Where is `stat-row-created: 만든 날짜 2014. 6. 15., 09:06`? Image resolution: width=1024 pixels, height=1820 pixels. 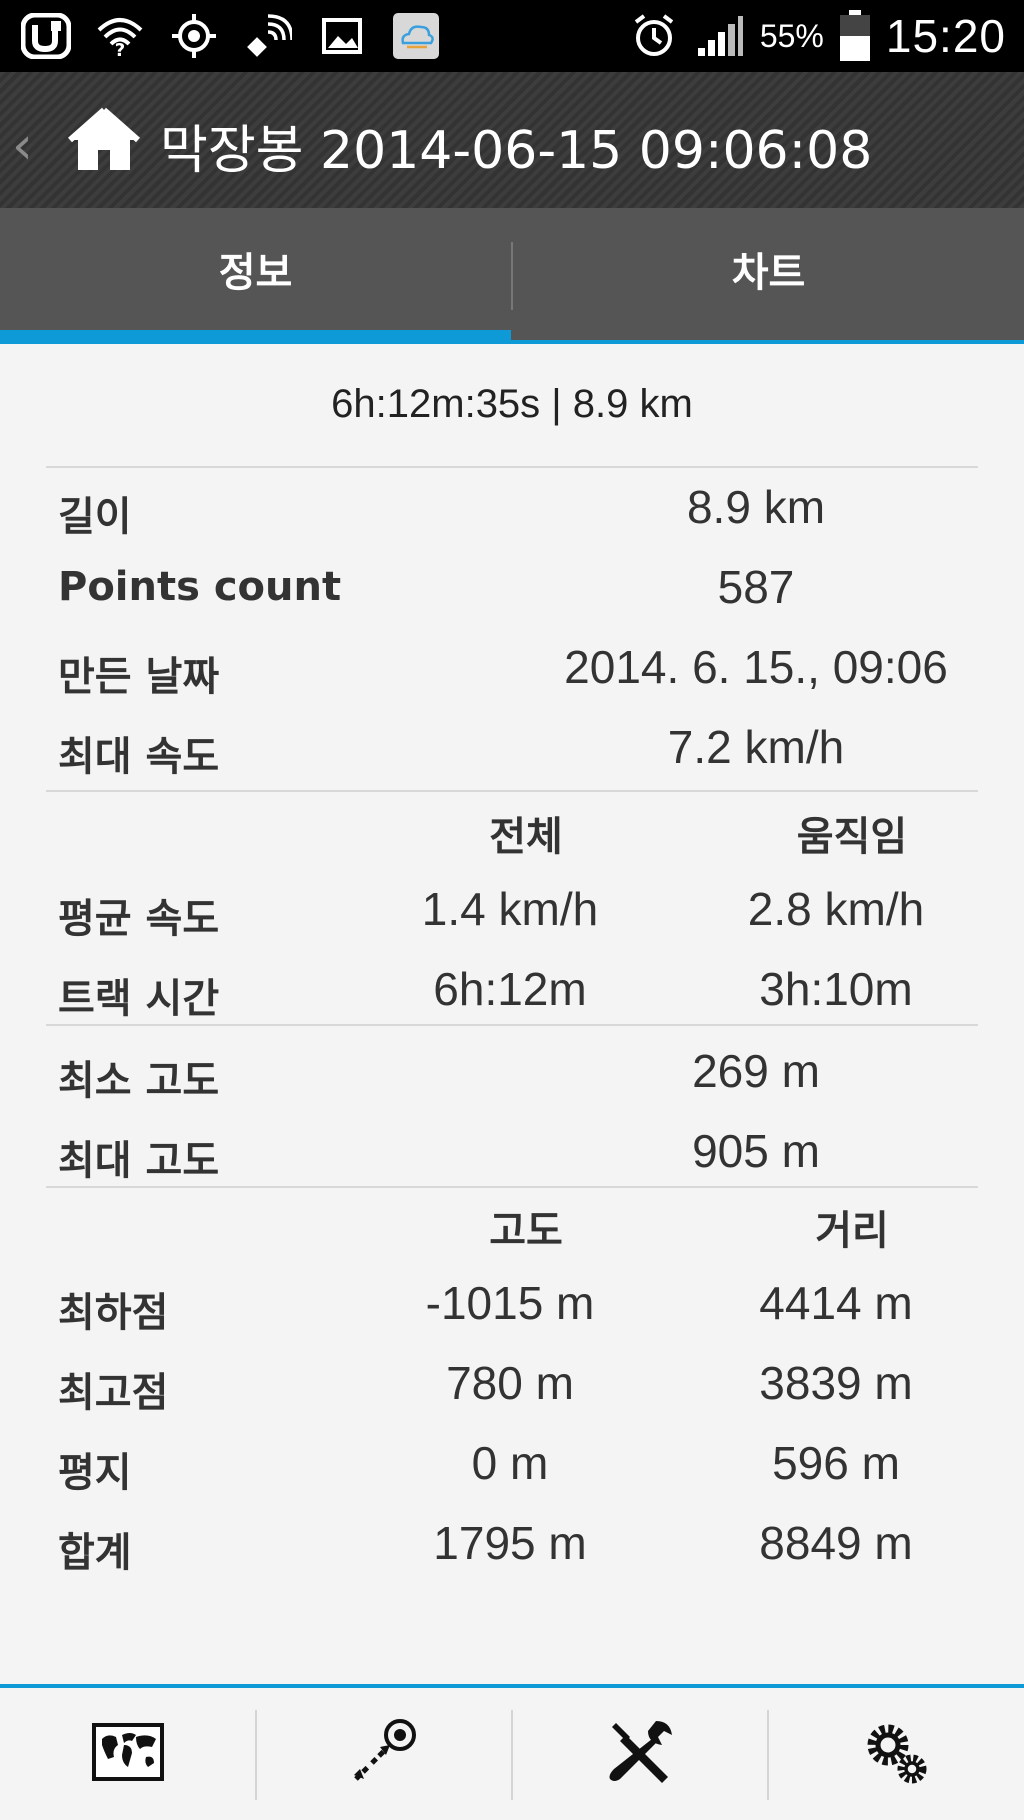 stat-row-created: 만든 날짜 2014. 6. 15., 09:06 is located at coordinates (512, 670).